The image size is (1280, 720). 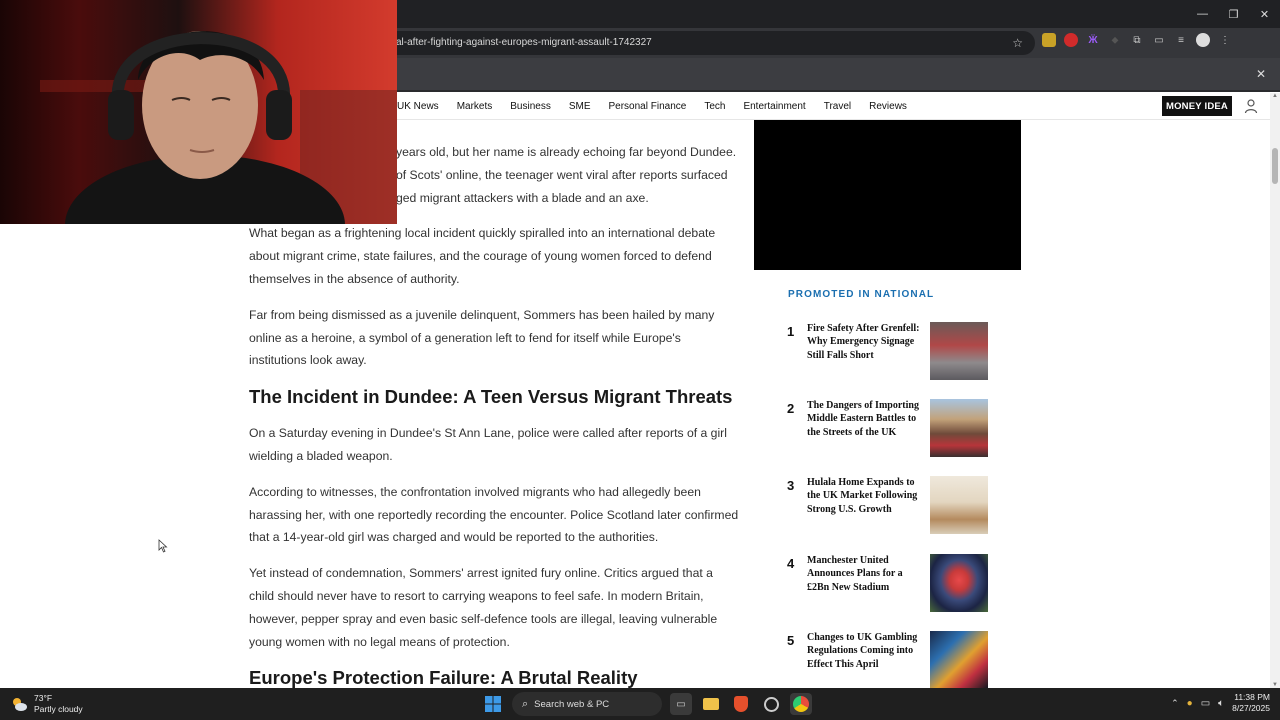 What do you see at coordinates (1251, 708) in the screenshot?
I see `clock-date: 8/27/2025` at bounding box center [1251, 708].